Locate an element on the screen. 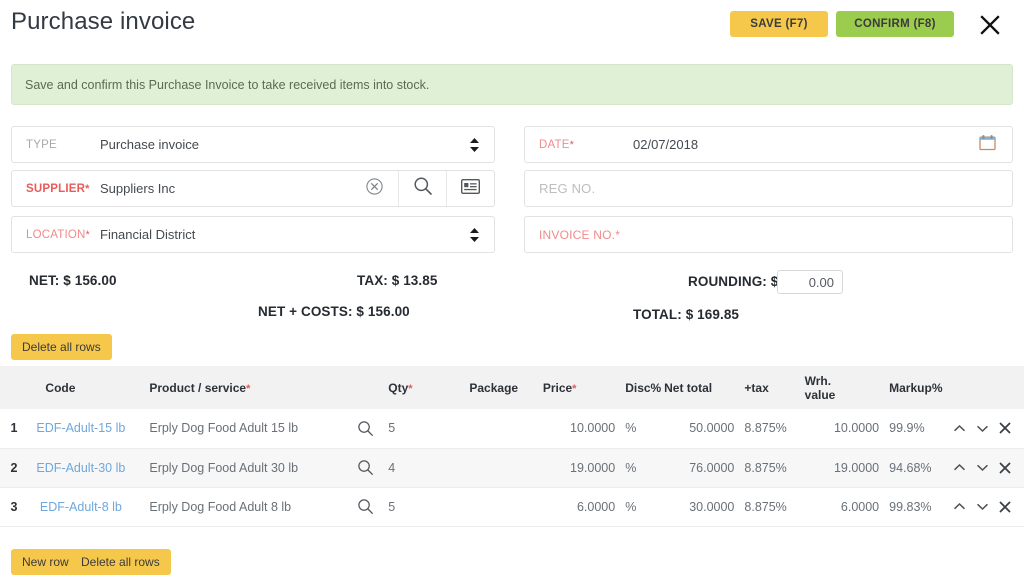 The image size is (1024, 587). calendar-button is located at coordinates (987, 145).